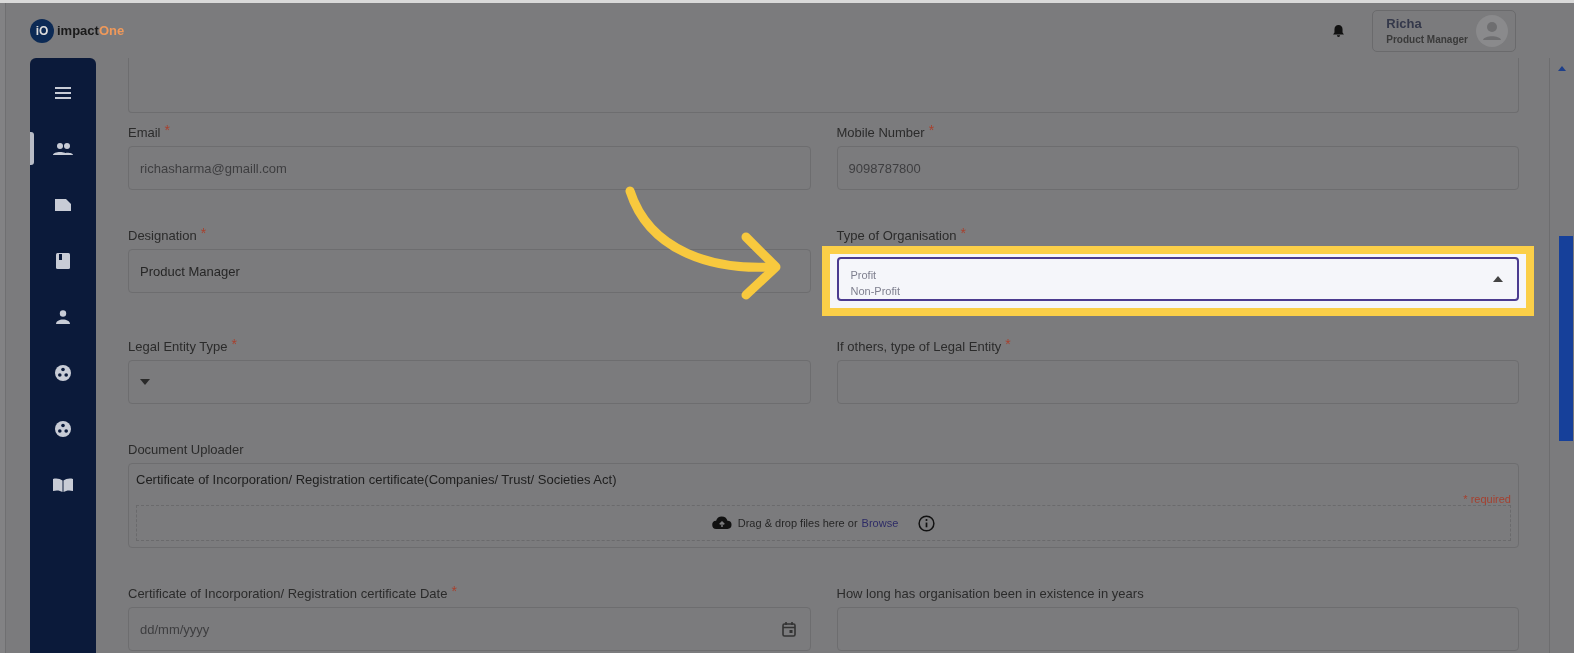 This screenshot has height=653, width=1574. Describe the element at coordinates (178, 346) in the screenshot. I see `field-label: Legal Entity Type` at that location.